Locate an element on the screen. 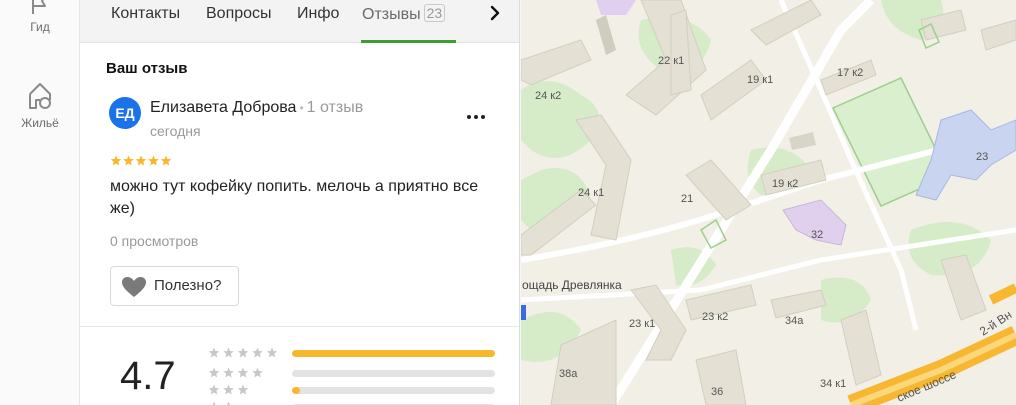 Image resolution: width=1016 pixels, height=405 pixels. tab-bar: Контакты Вопросы Инфо Отзывы 23 is located at coordinates (299, 21).